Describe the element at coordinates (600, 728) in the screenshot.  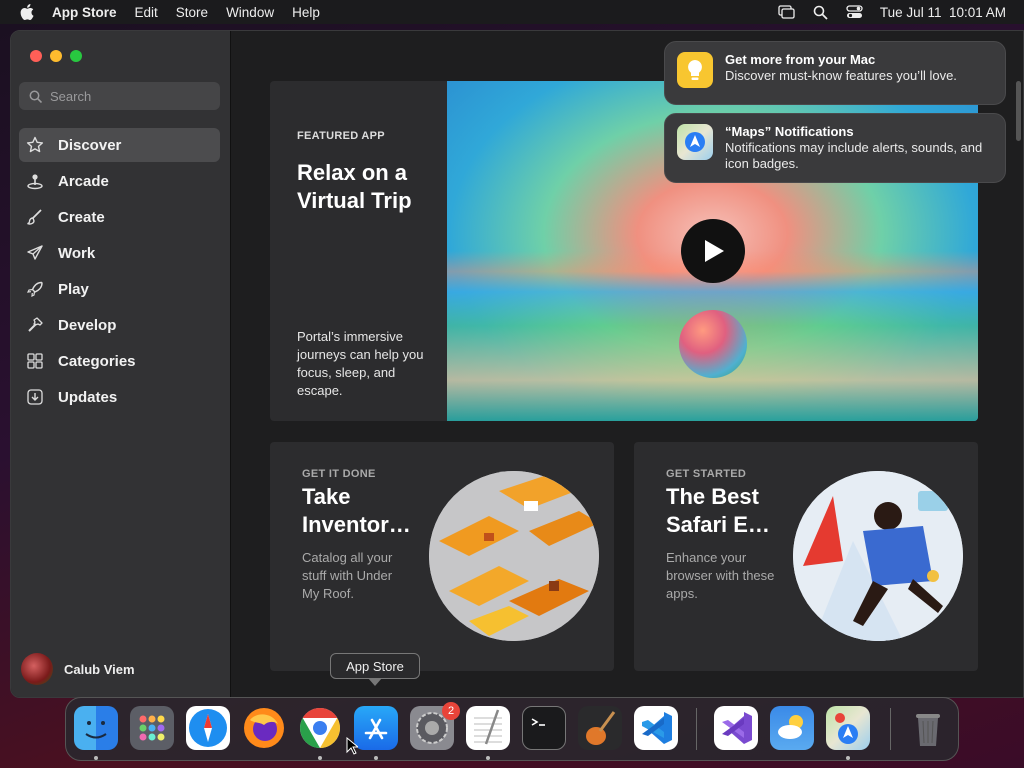
I see `garageband-icon` at that location.